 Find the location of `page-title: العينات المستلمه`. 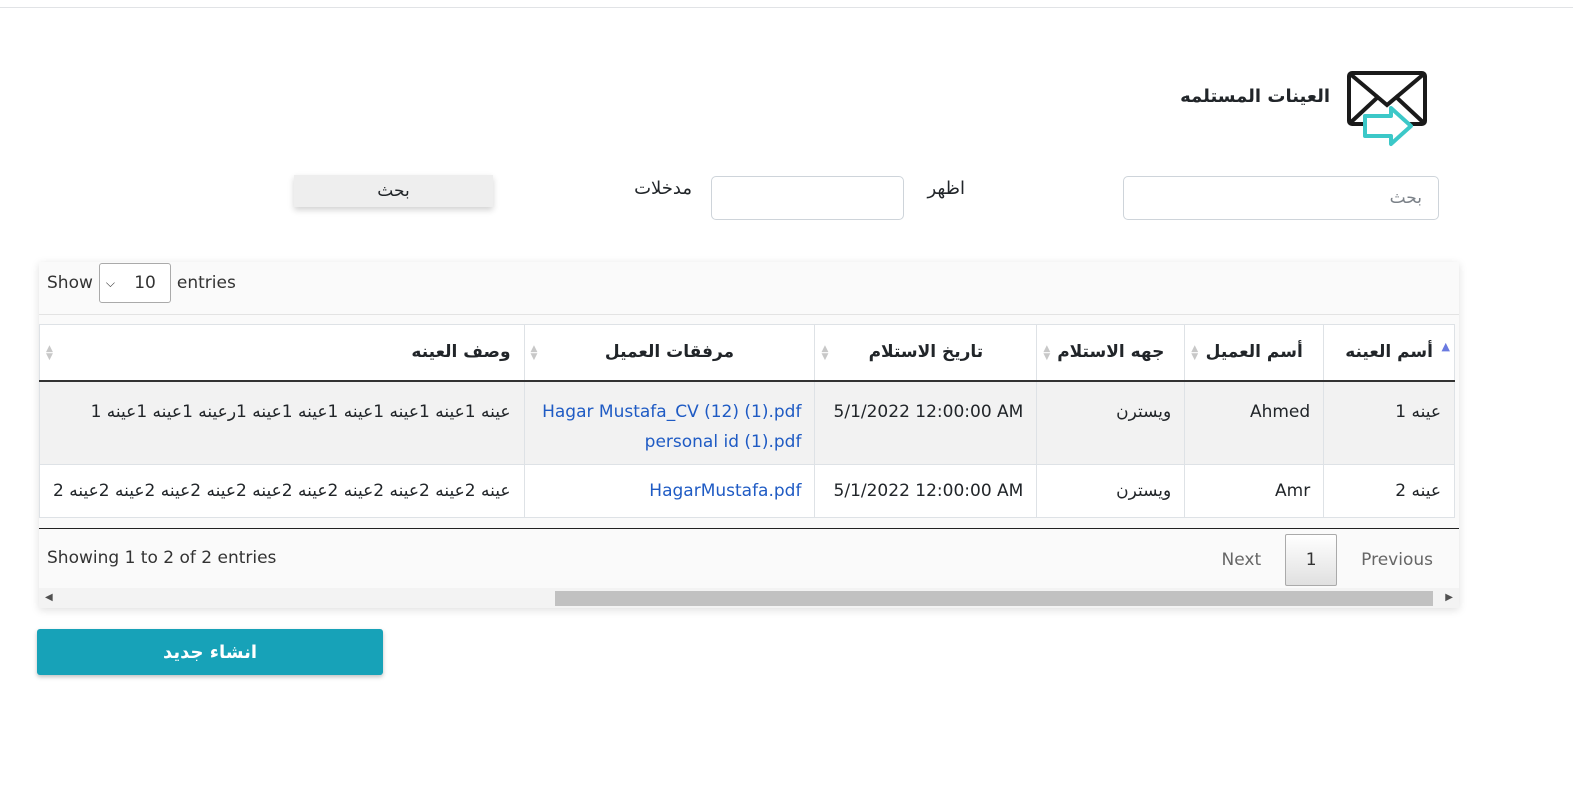

page-title: العينات المستلمه is located at coordinates (1255, 96).